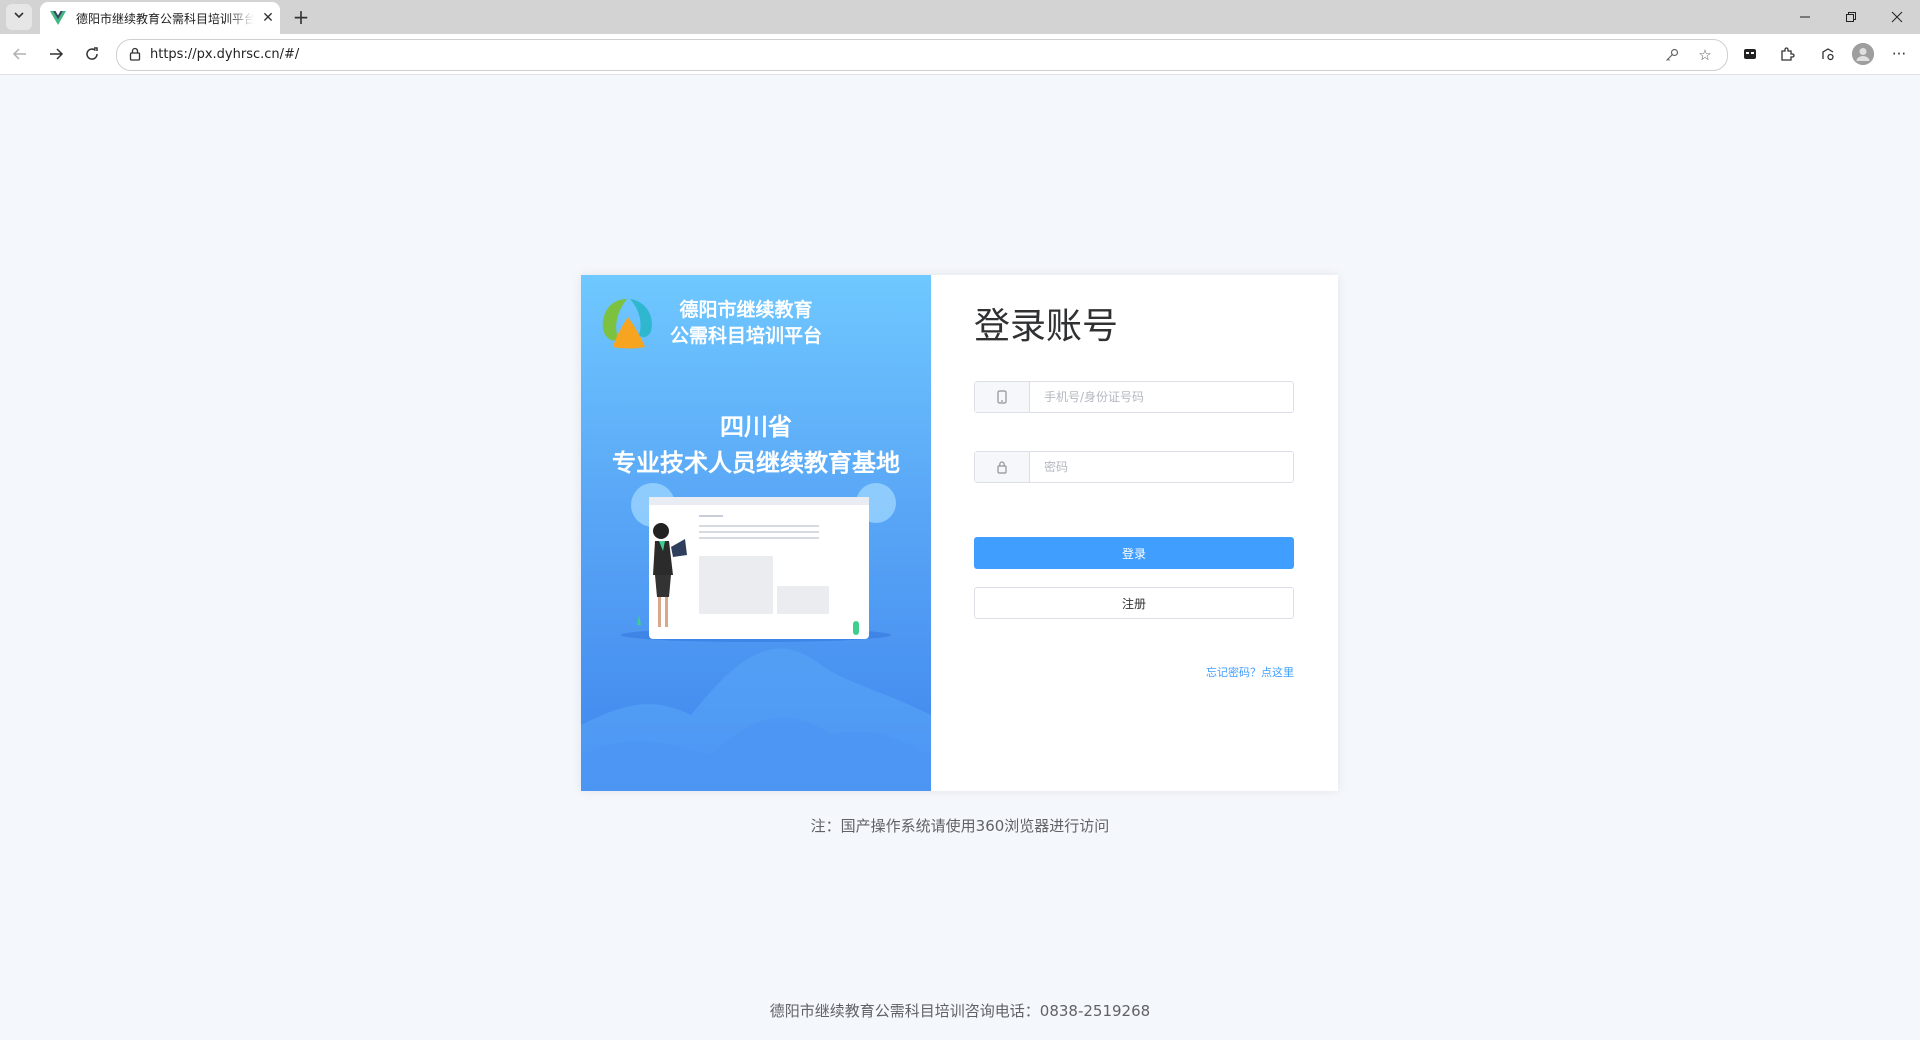 The image size is (1920, 1040). Describe the element at coordinates (922, 55) in the screenshot. I see `address-bar: https://px.dyhrsc.cn/#/ ☆` at that location.